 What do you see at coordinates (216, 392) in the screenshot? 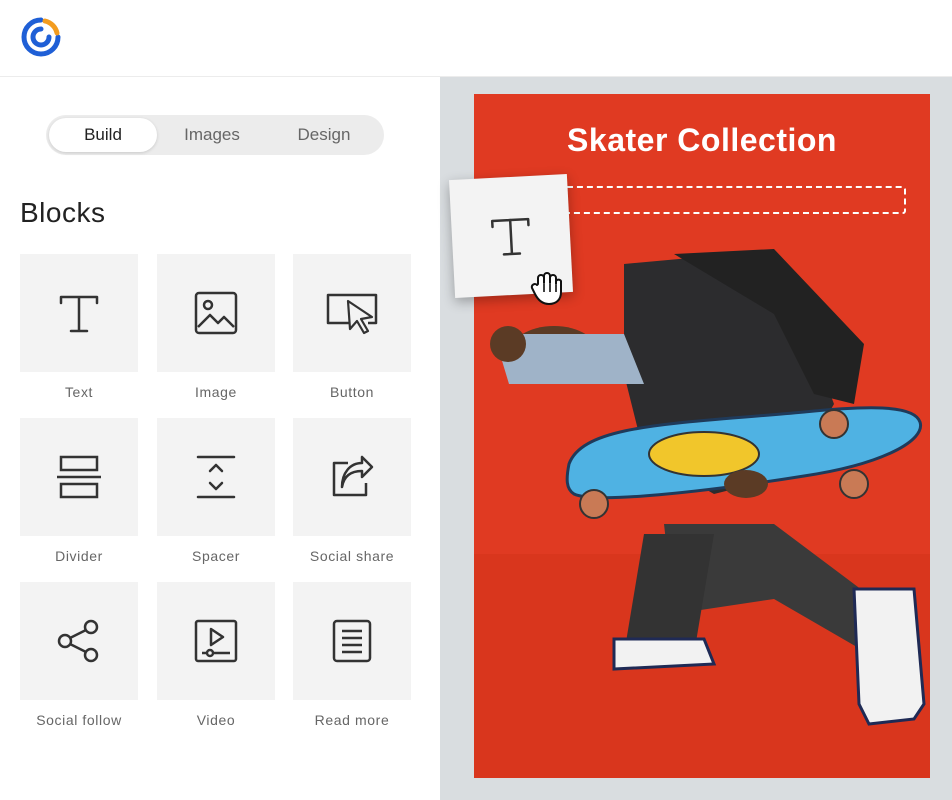
I see `block-label: Image` at bounding box center [216, 392].